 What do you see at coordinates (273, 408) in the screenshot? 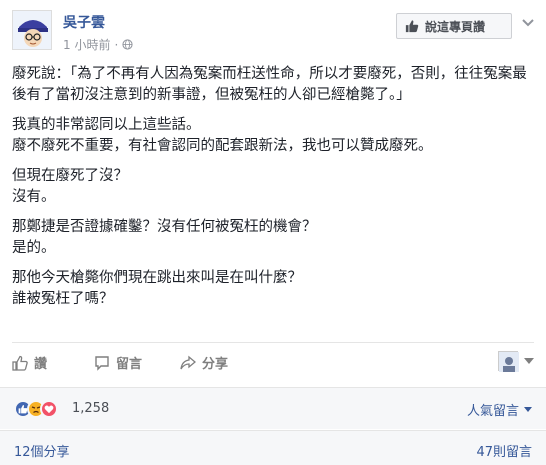
I see `reactions-bar: 1,258 人氣留言` at bounding box center [273, 408].